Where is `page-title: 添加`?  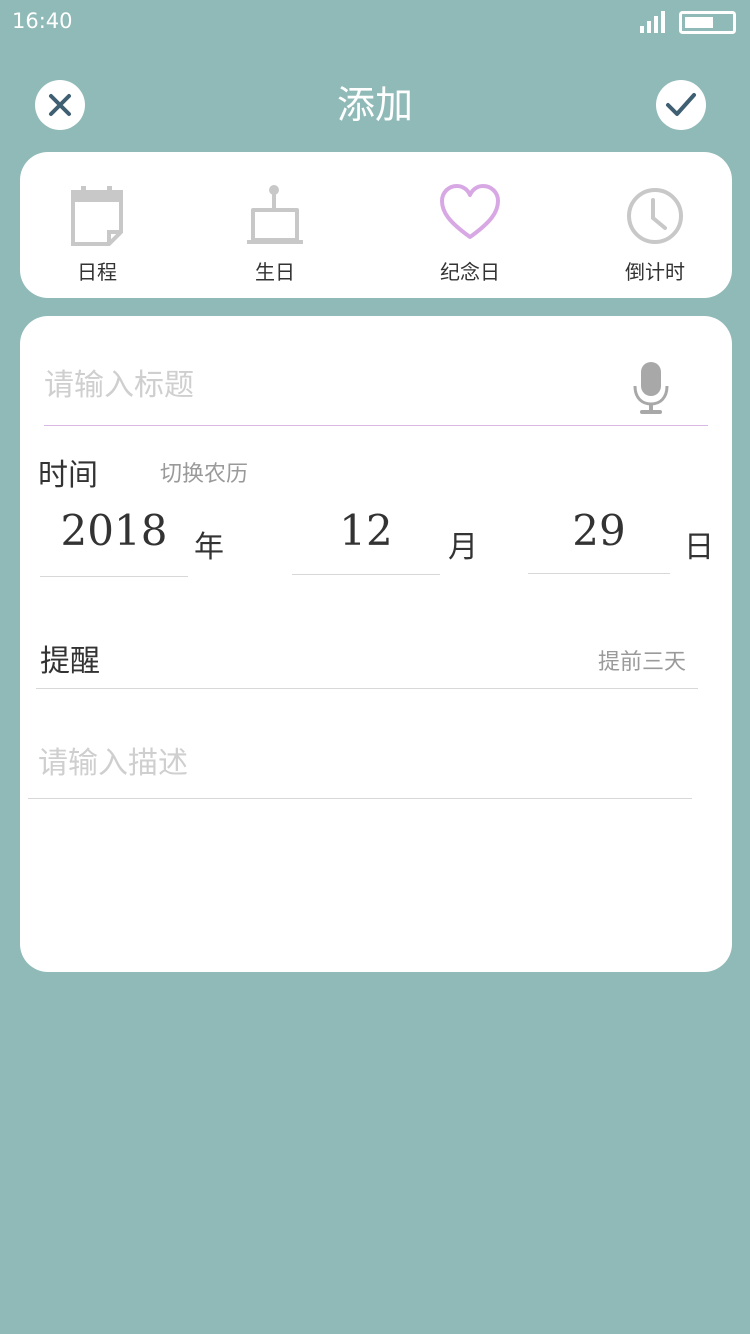 page-title: 添加 is located at coordinates (374, 105).